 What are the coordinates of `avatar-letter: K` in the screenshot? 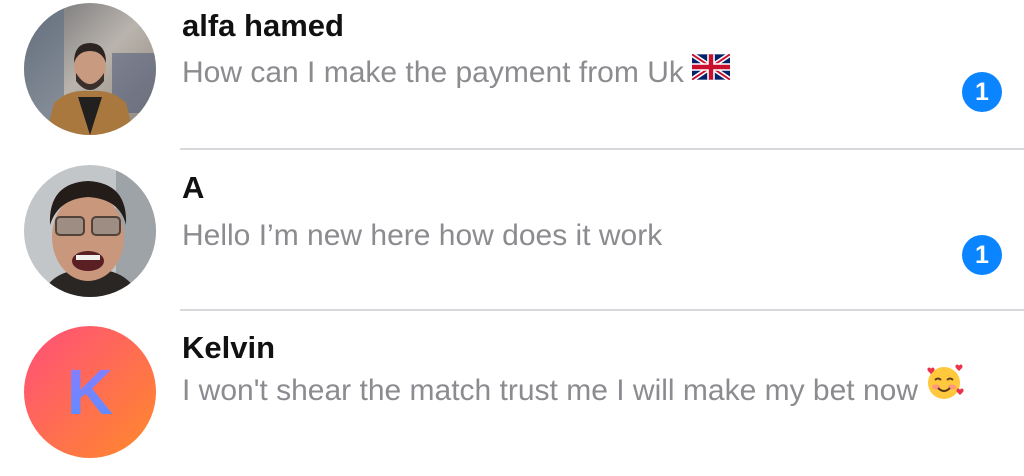 It's located at (90, 392).